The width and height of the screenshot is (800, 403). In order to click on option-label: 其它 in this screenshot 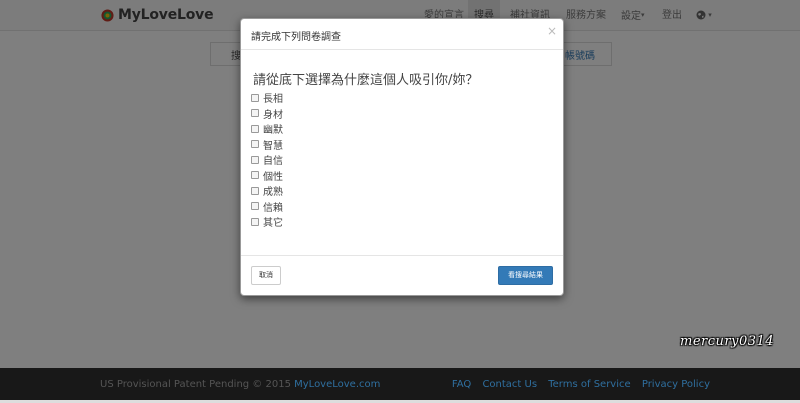, I will do `click(273, 224)`.